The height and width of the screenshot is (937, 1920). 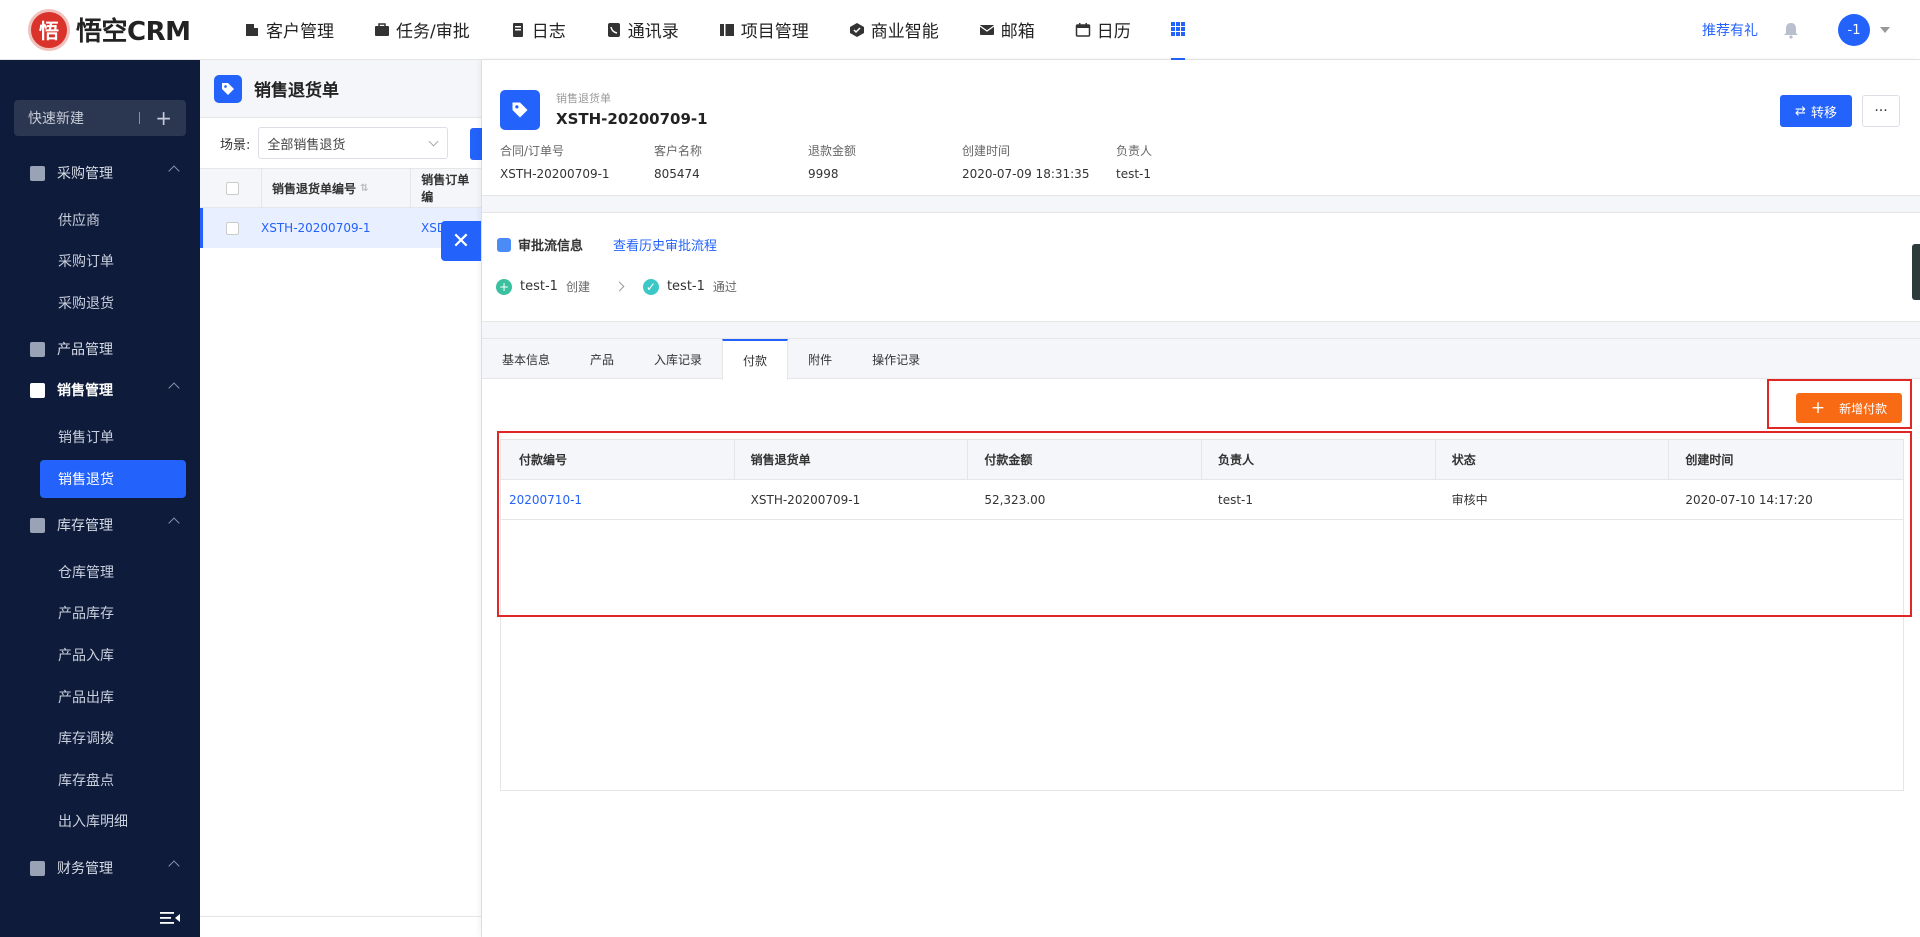 I want to click on sidebar-item-transfer: 库存调拨, so click(x=113, y=738).